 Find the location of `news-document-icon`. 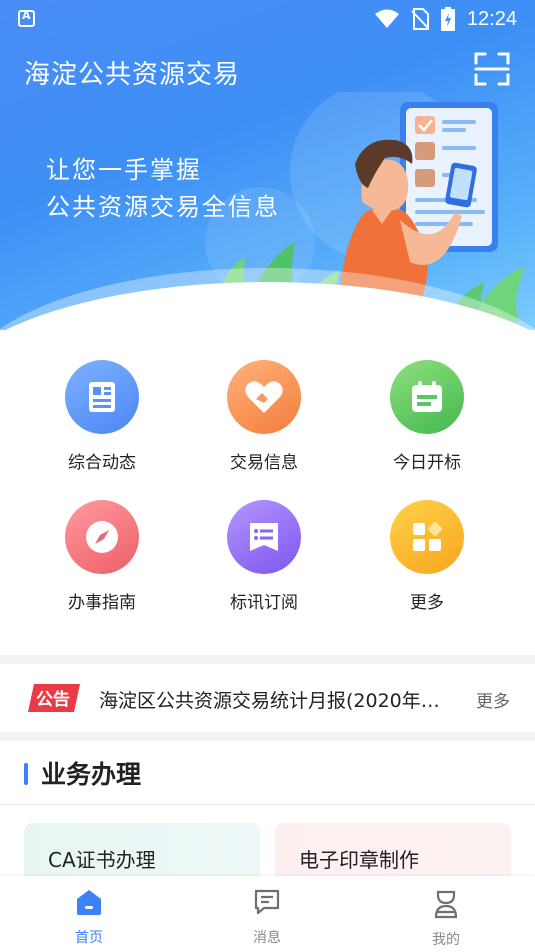

news-document-icon is located at coordinates (102, 397).